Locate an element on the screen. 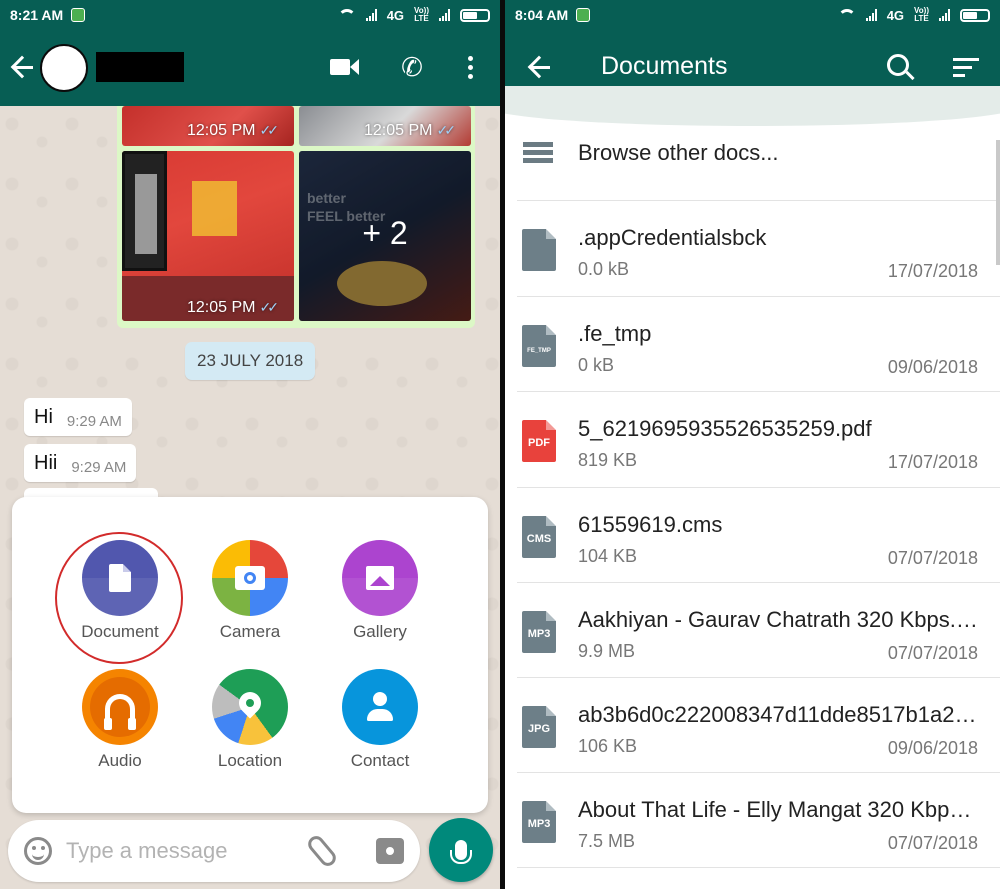 The width and height of the screenshot is (1000, 889). attach-contact-button: Contact is located at coordinates (380, 720).